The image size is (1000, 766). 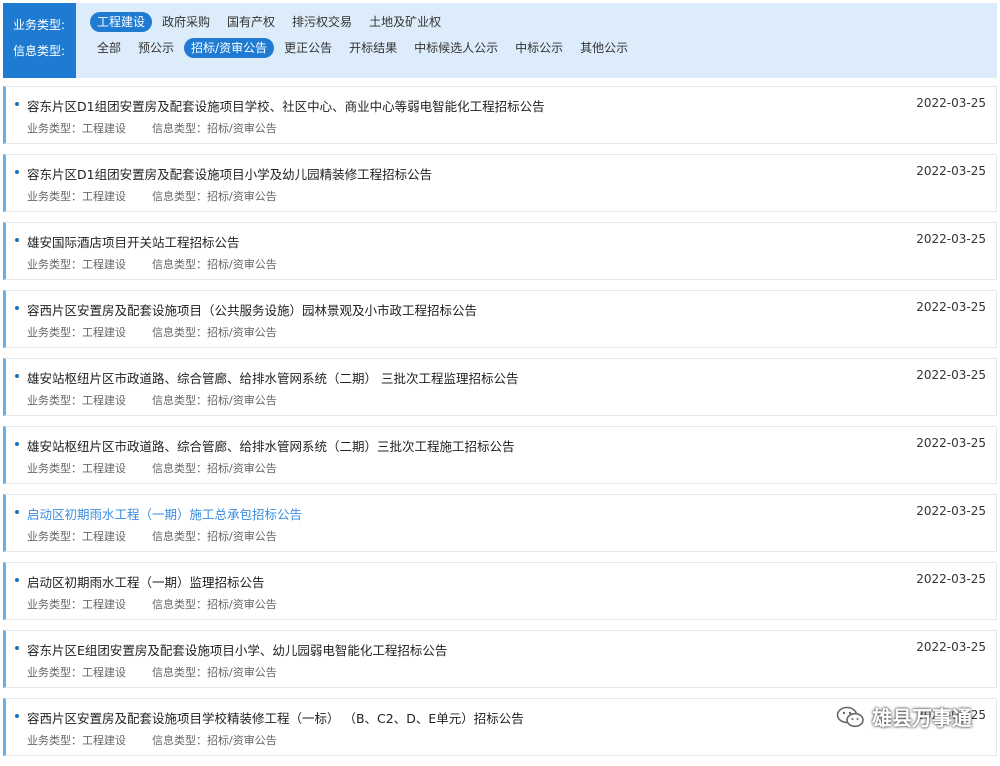 I want to click on info-type-chip: 中标公示, so click(x=539, y=48).